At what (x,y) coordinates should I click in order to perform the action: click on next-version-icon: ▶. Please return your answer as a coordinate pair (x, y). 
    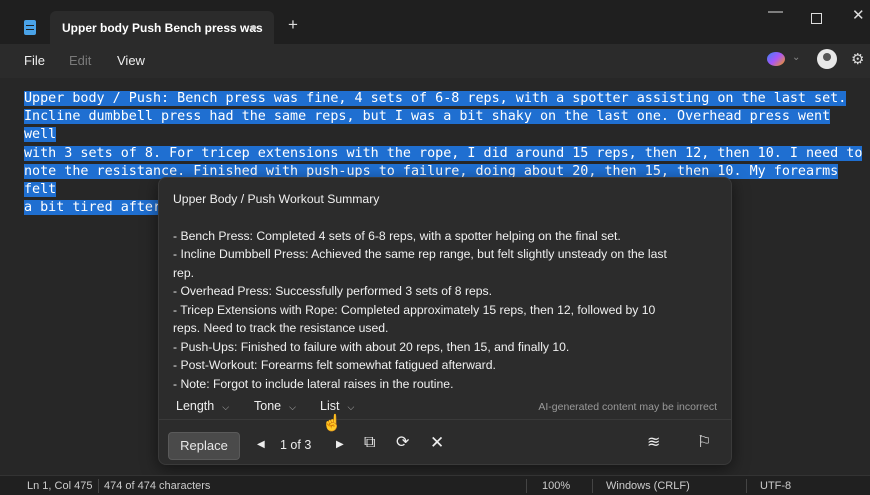
    Looking at the image, I should click on (340, 444).